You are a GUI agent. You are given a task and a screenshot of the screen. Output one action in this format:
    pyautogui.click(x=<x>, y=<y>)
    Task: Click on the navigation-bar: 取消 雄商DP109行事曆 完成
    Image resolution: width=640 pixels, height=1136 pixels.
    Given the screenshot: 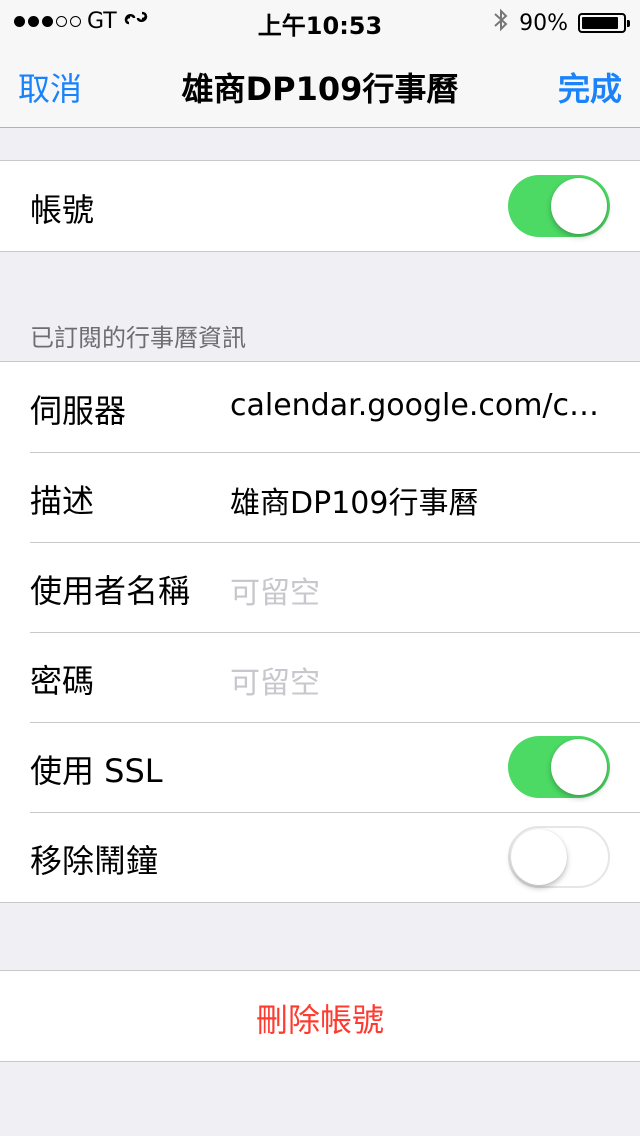 What is the action you would take?
    pyautogui.click(x=320, y=84)
    